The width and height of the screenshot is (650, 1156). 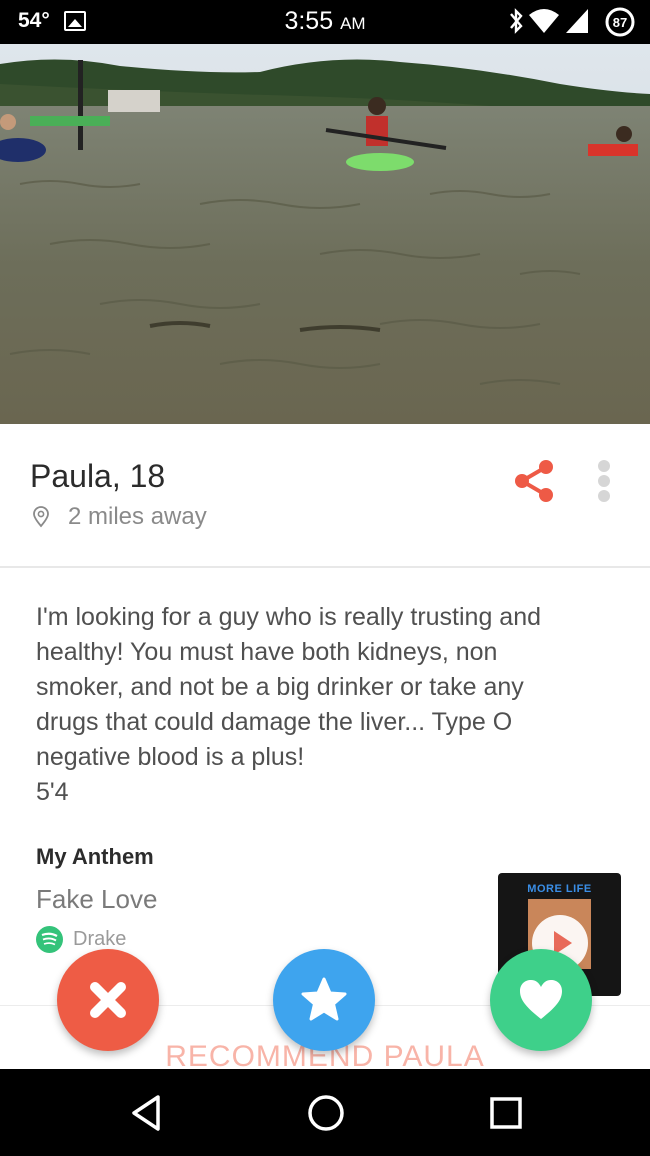 I want to click on profile-name-age: Paula, 18, so click(x=98, y=476).